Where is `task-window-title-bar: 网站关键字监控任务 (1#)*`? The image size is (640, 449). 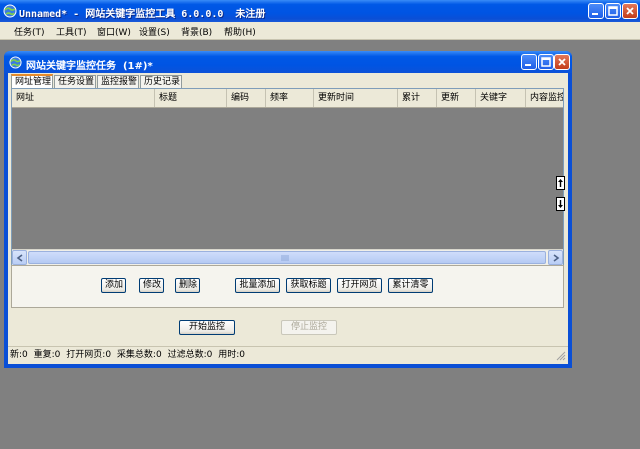 task-window-title-bar: 网站关键字监控任务 (1#)* is located at coordinates (288, 62).